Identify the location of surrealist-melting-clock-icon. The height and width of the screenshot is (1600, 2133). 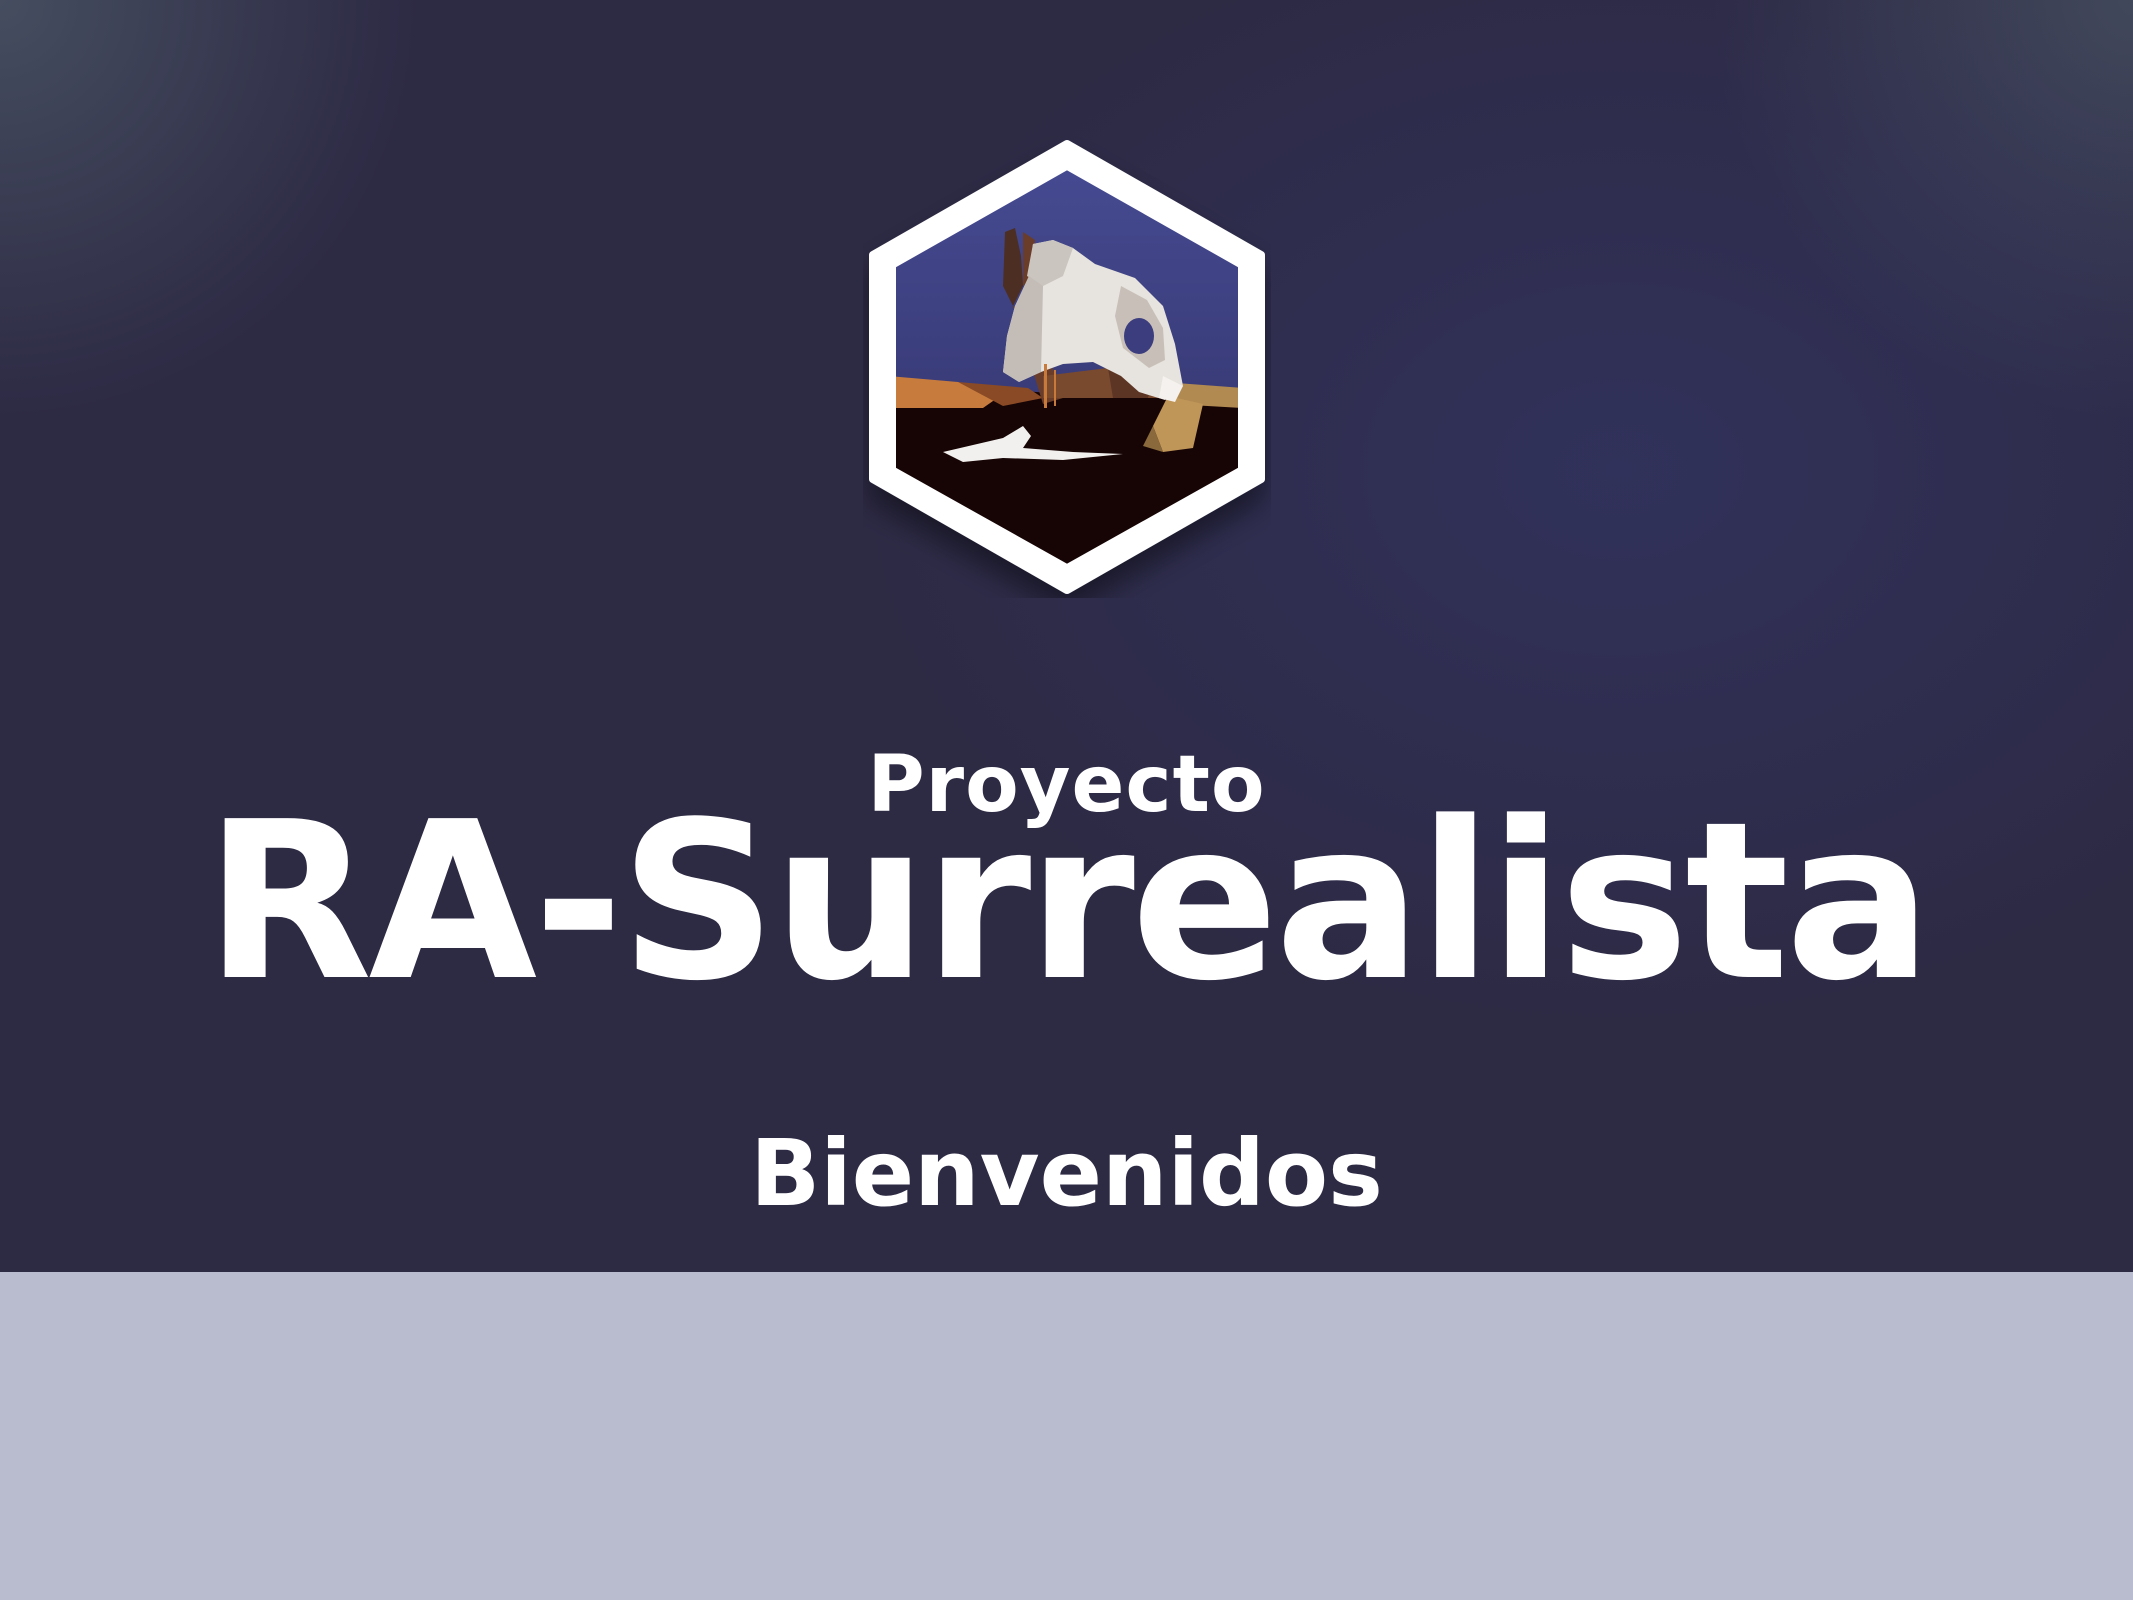
(1067, 367).